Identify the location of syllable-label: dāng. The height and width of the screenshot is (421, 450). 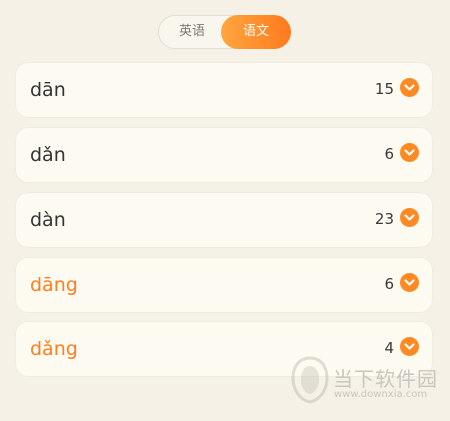
(54, 285).